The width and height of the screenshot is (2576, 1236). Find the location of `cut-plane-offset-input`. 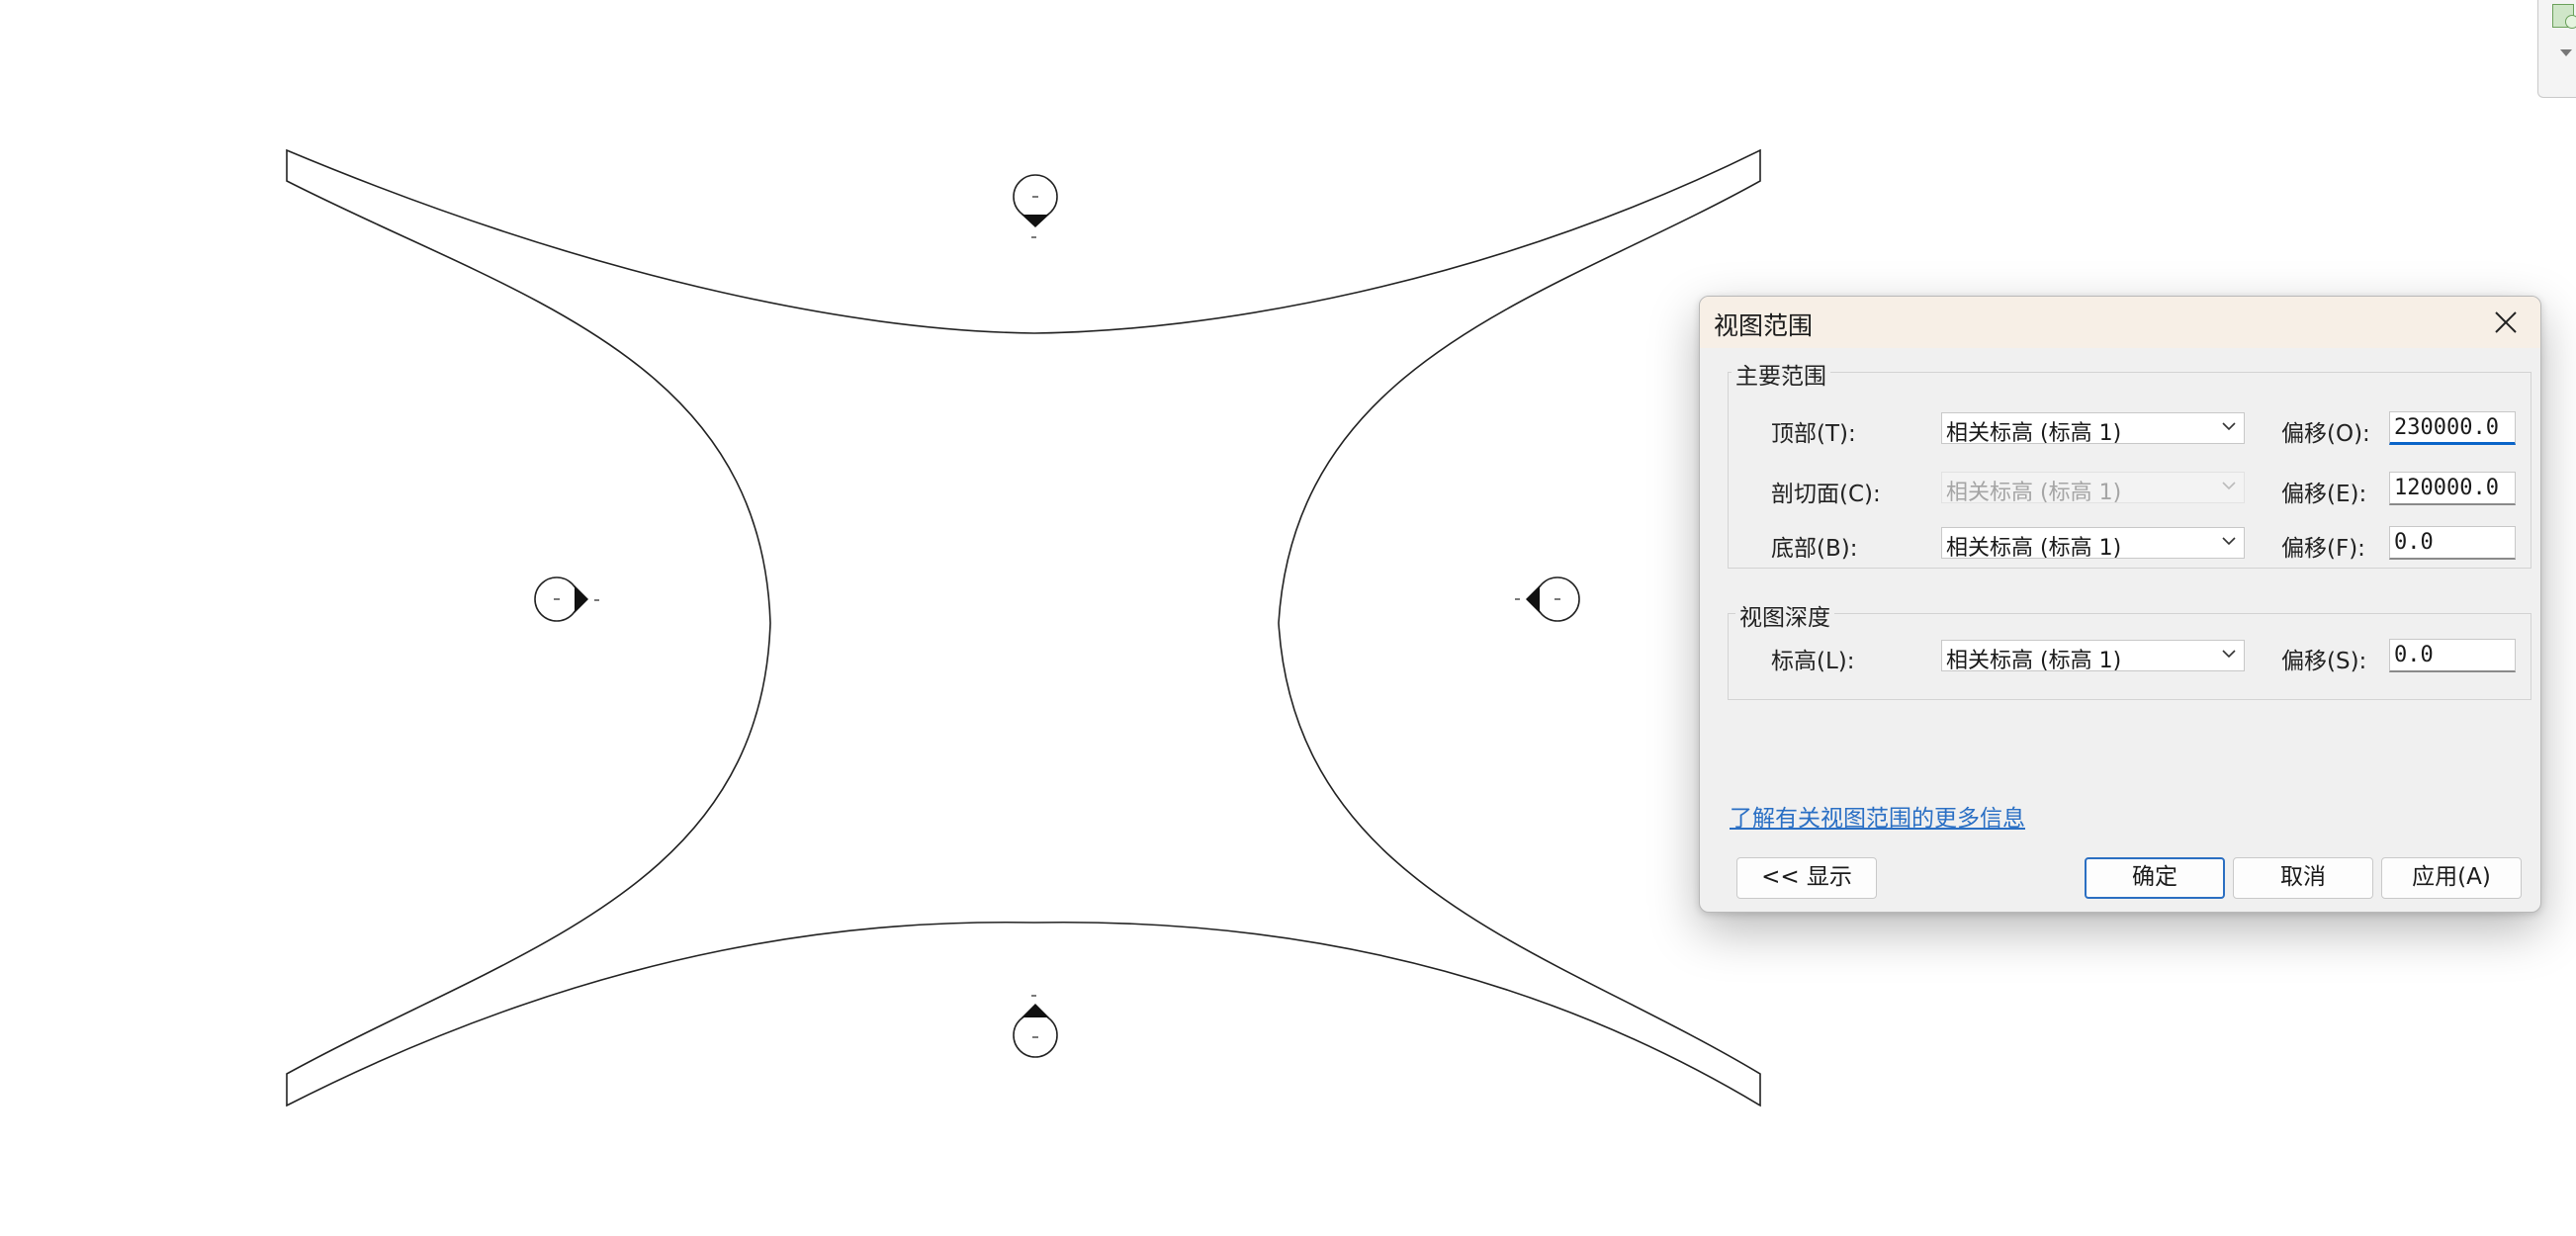

cut-plane-offset-input is located at coordinates (2452, 488).